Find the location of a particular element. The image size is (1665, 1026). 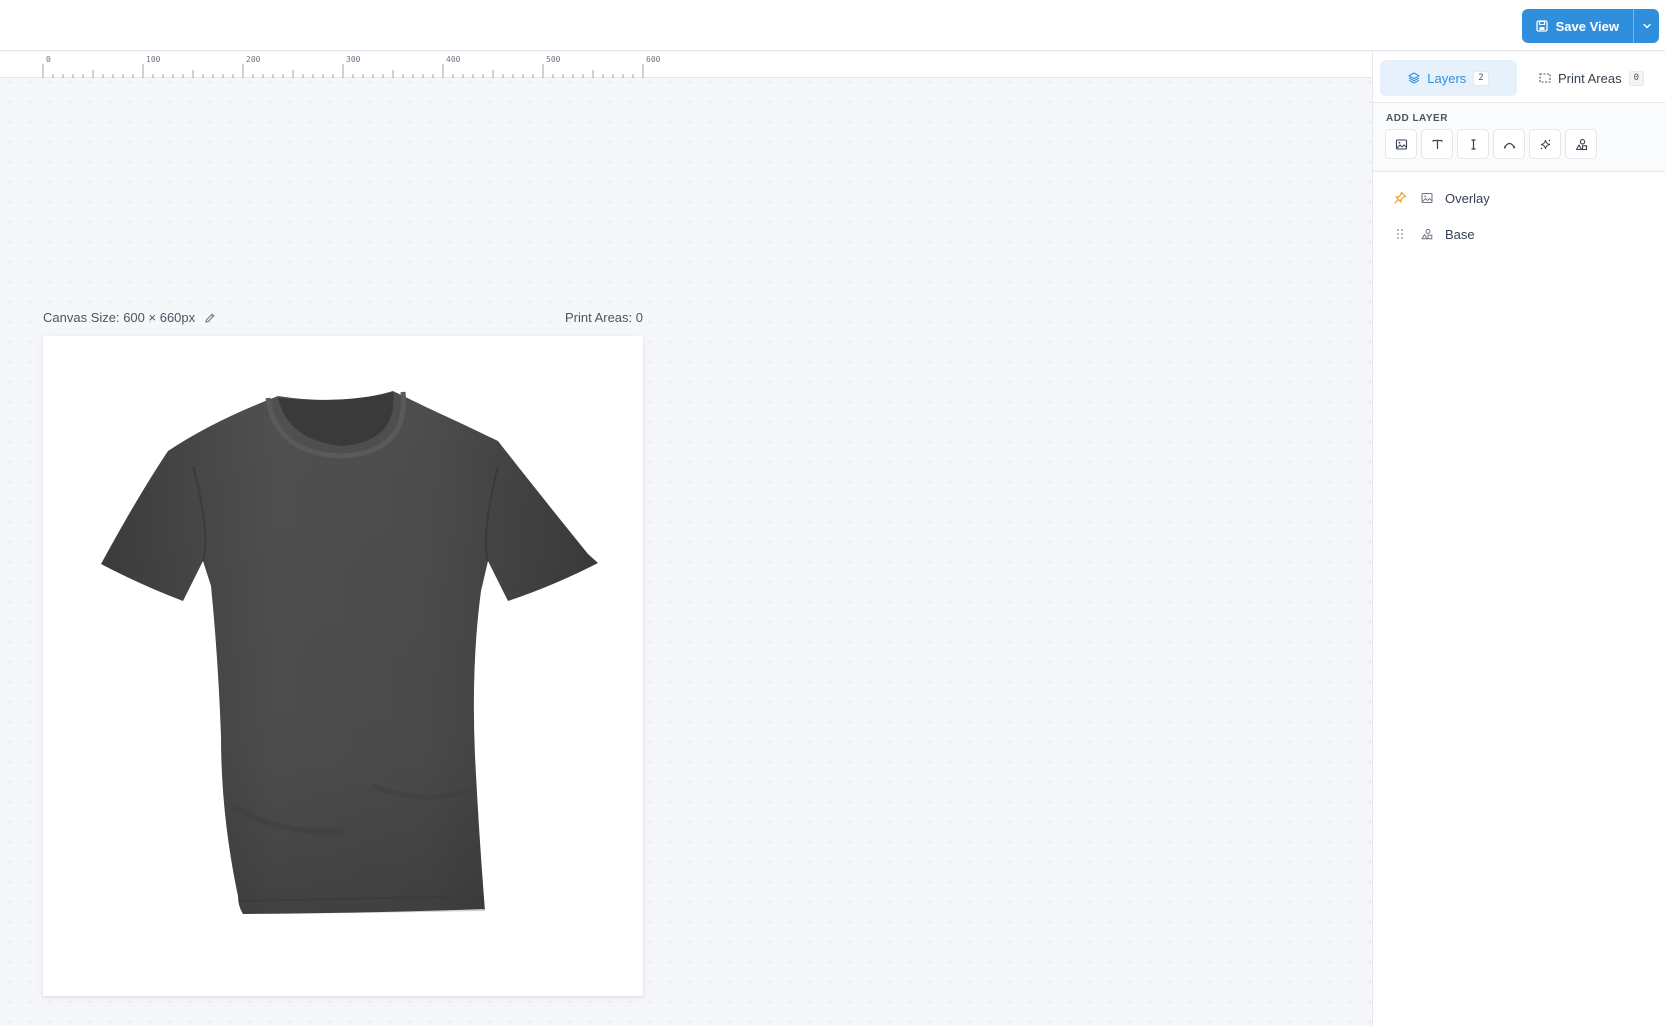

add-shape-layer-button is located at coordinates (1581, 144).